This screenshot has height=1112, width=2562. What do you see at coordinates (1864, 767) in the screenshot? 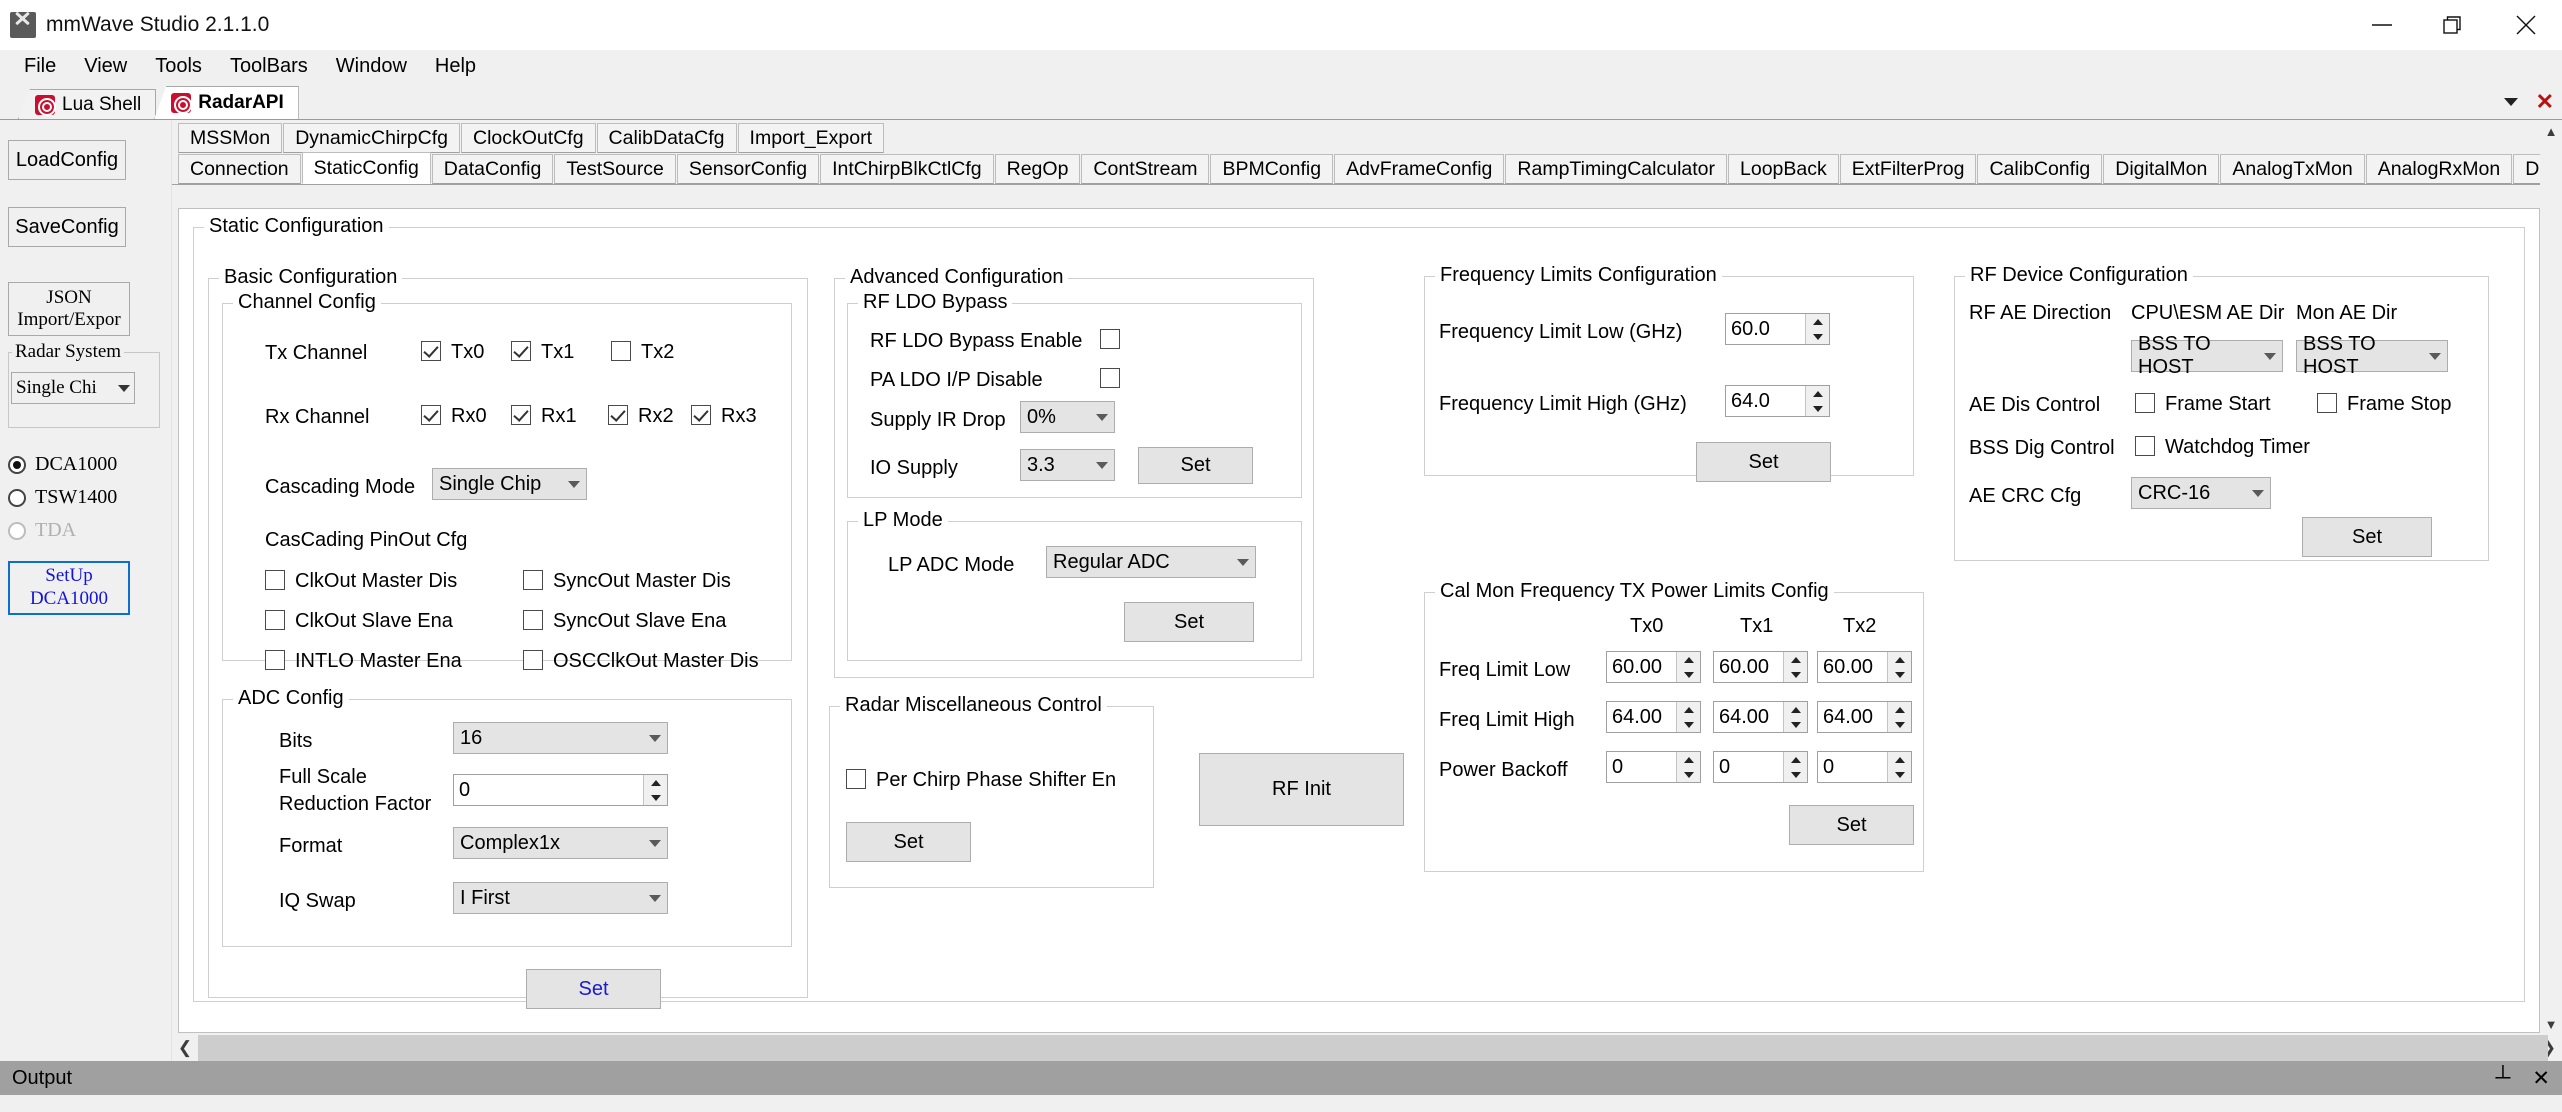
I see `cal-mon-power-backoff-tx2: 0` at bounding box center [1864, 767].